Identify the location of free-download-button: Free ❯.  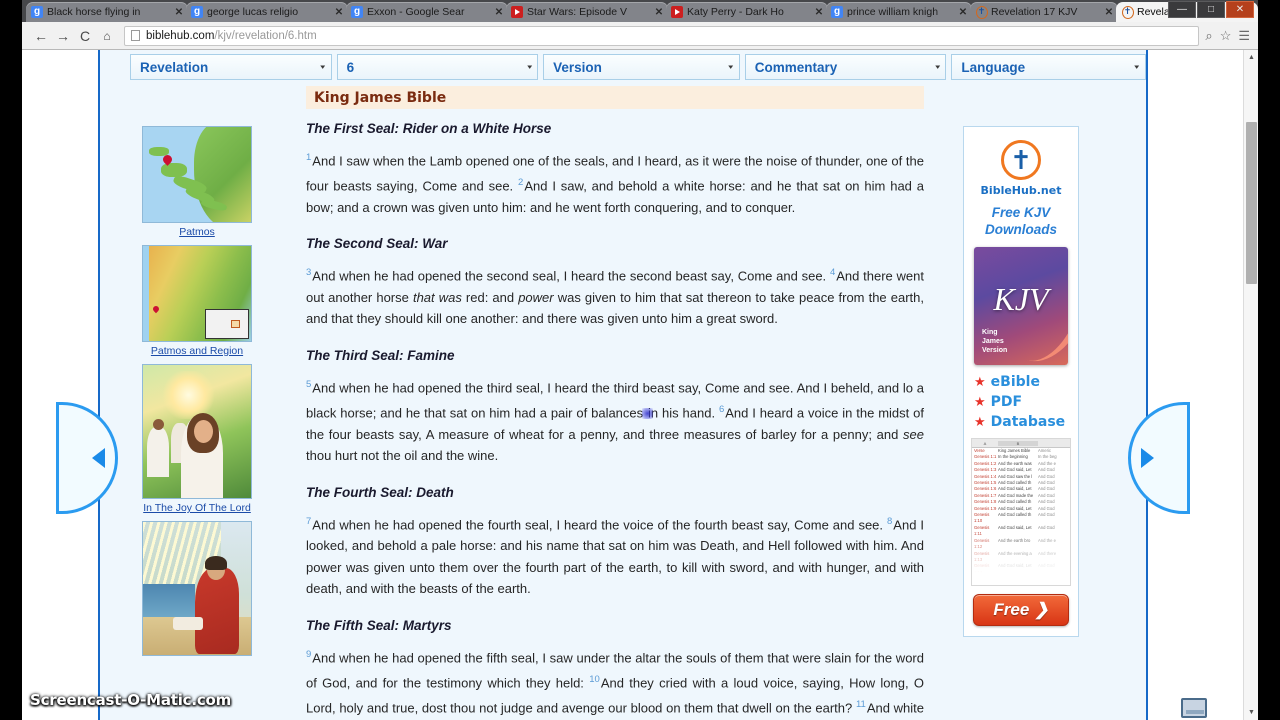
(1021, 610).